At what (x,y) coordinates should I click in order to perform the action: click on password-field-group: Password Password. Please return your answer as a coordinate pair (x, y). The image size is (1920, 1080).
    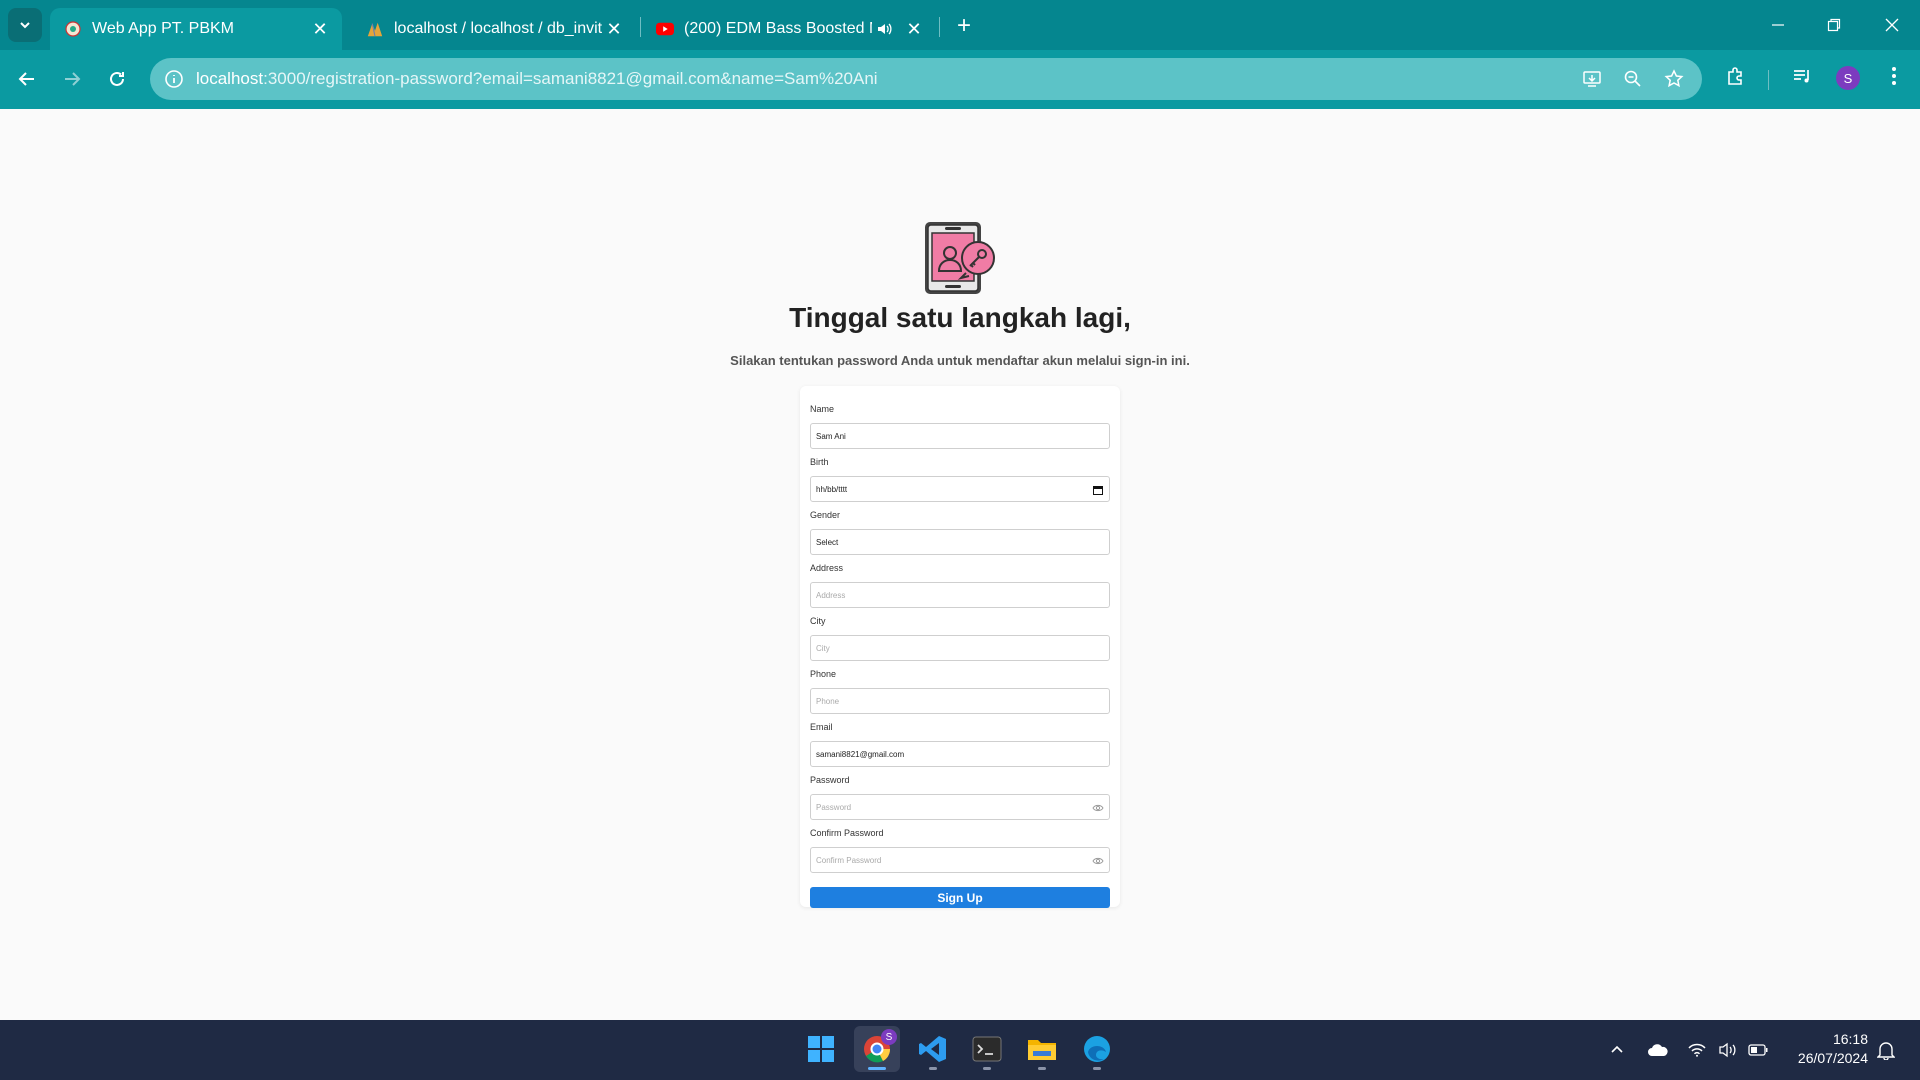
    Looking at the image, I should click on (960, 797).